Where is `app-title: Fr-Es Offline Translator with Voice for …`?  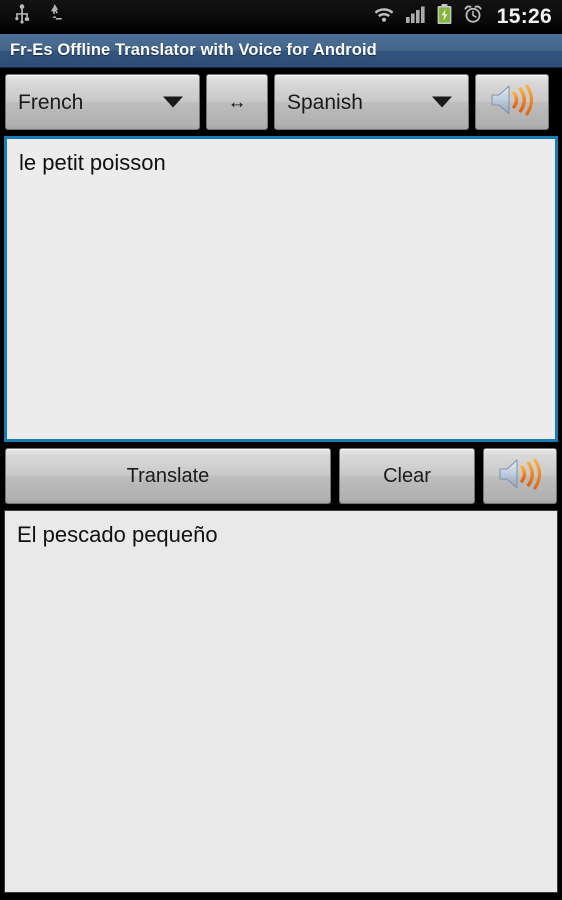
app-title: Fr-Es Offline Translator with Voice for … is located at coordinates (193, 50).